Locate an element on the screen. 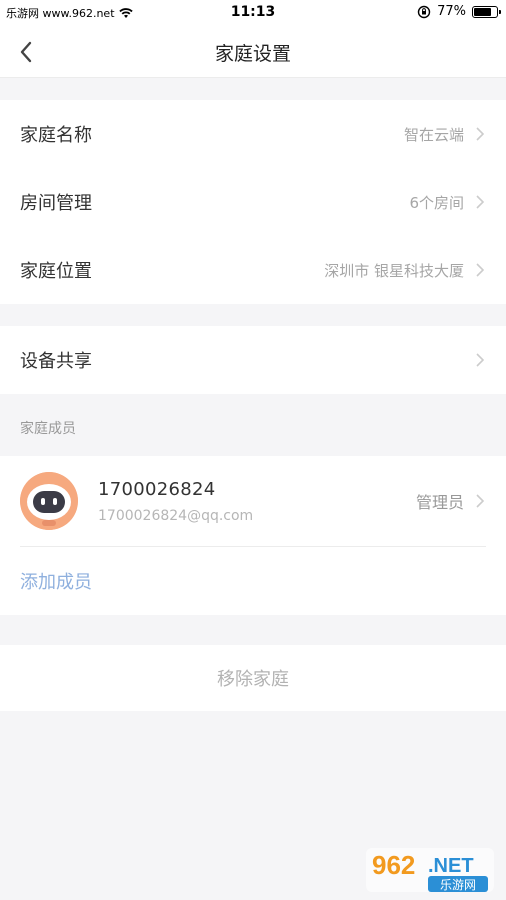  watermark-text: 乐游网 is located at coordinates (458, 885).